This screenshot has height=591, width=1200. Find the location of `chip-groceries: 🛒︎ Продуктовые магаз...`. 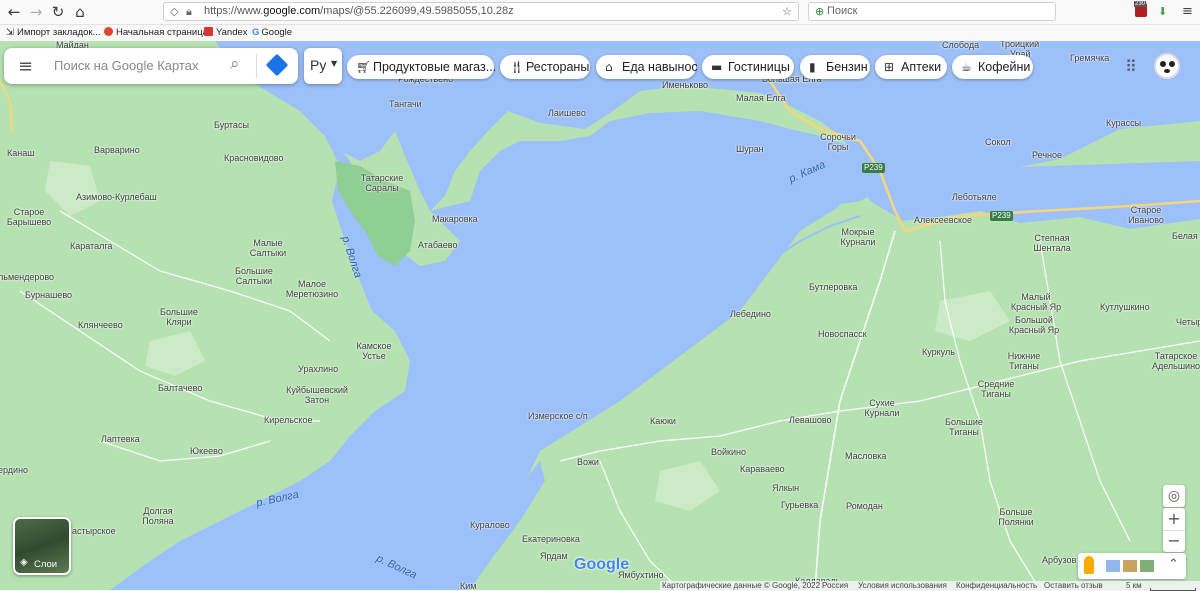

chip-groceries: 🛒︎ Продуктовые магаз... is located at coordinates (421, 67).